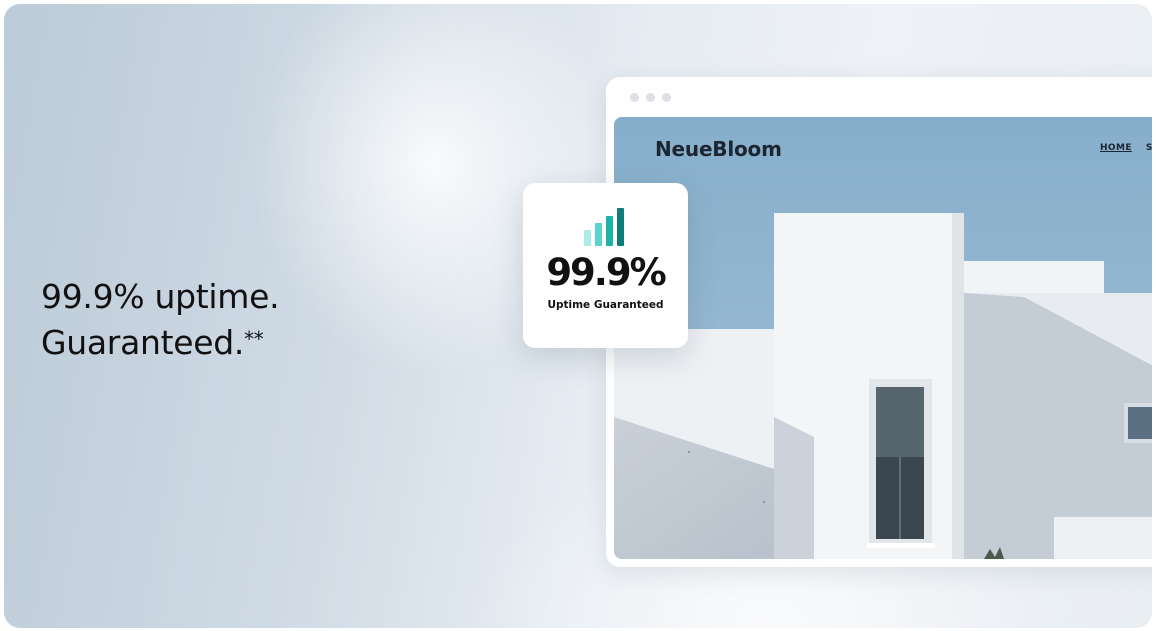 The height and width of the screenshot is (631, 1156). Describe the element at coordinates (1116, 148) in the screenshot. I see `nav-item-home: HOME` at that location.